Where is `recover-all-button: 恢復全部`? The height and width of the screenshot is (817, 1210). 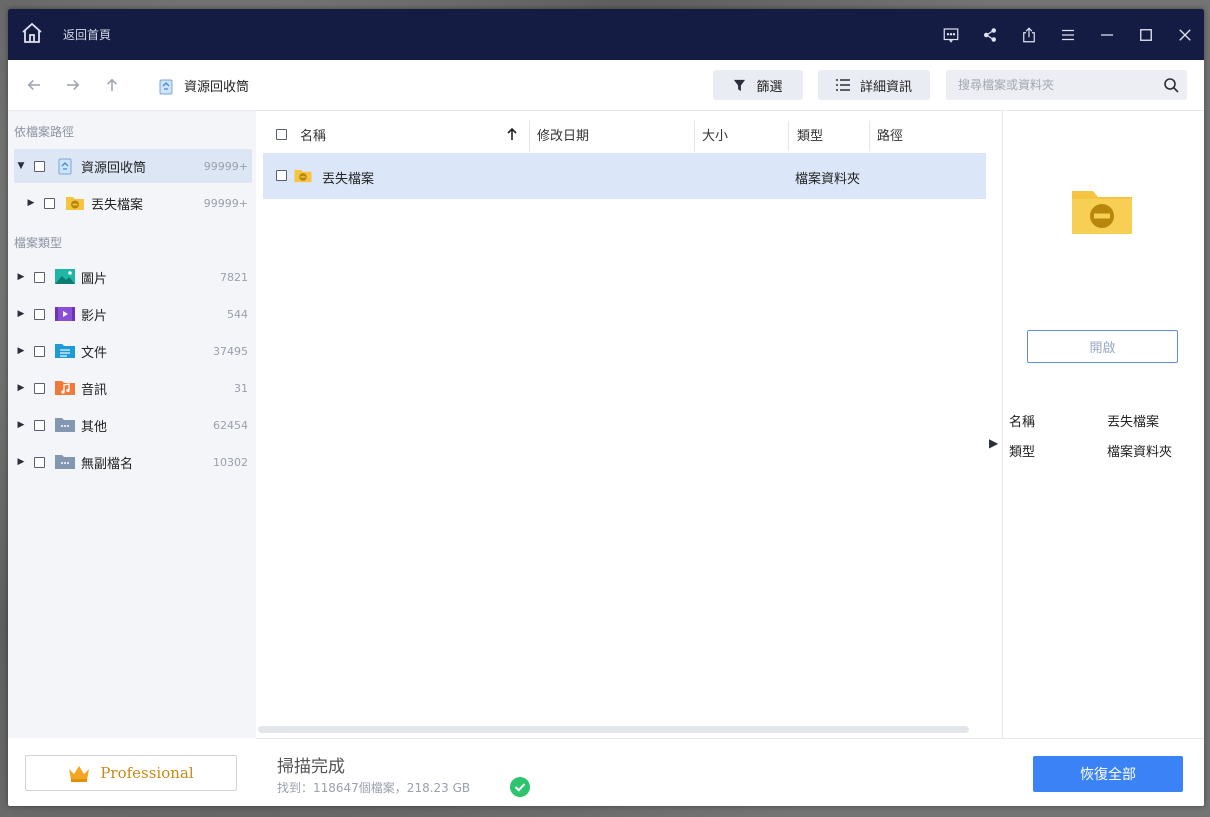
recover-all-button: 恢復全部 is located at coordinates (1108, 774).